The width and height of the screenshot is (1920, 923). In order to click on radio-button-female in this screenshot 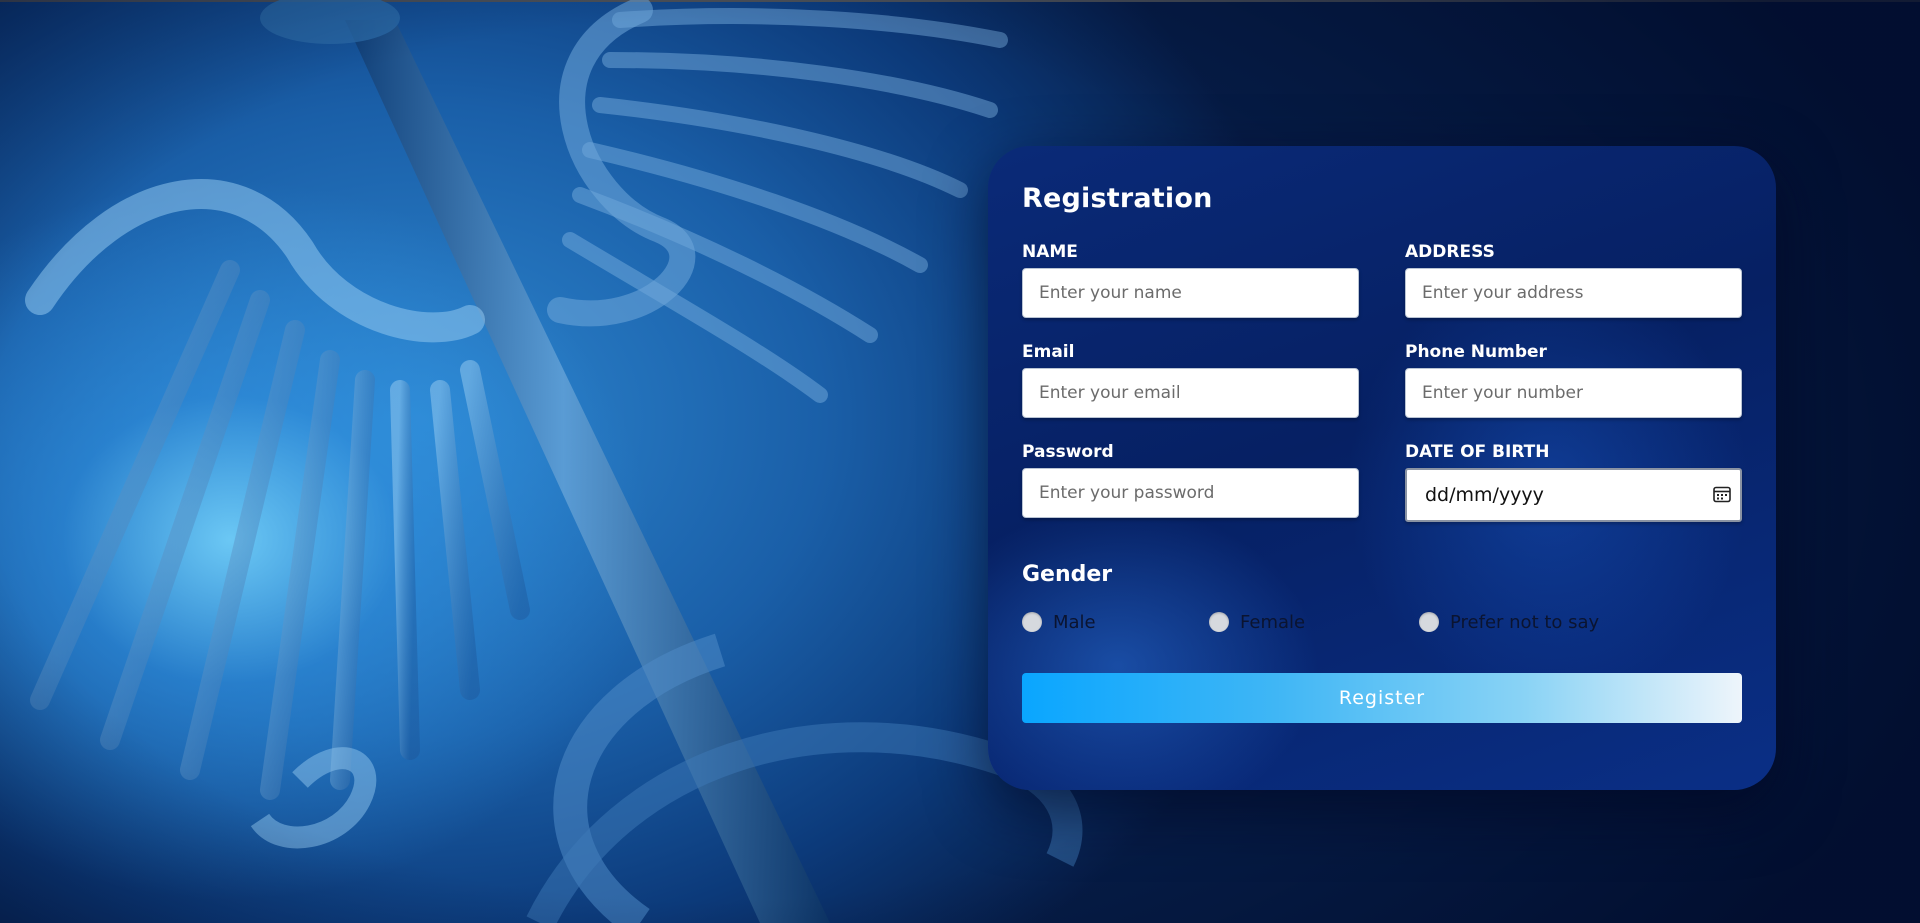, I will do `click(1219, 622)`.